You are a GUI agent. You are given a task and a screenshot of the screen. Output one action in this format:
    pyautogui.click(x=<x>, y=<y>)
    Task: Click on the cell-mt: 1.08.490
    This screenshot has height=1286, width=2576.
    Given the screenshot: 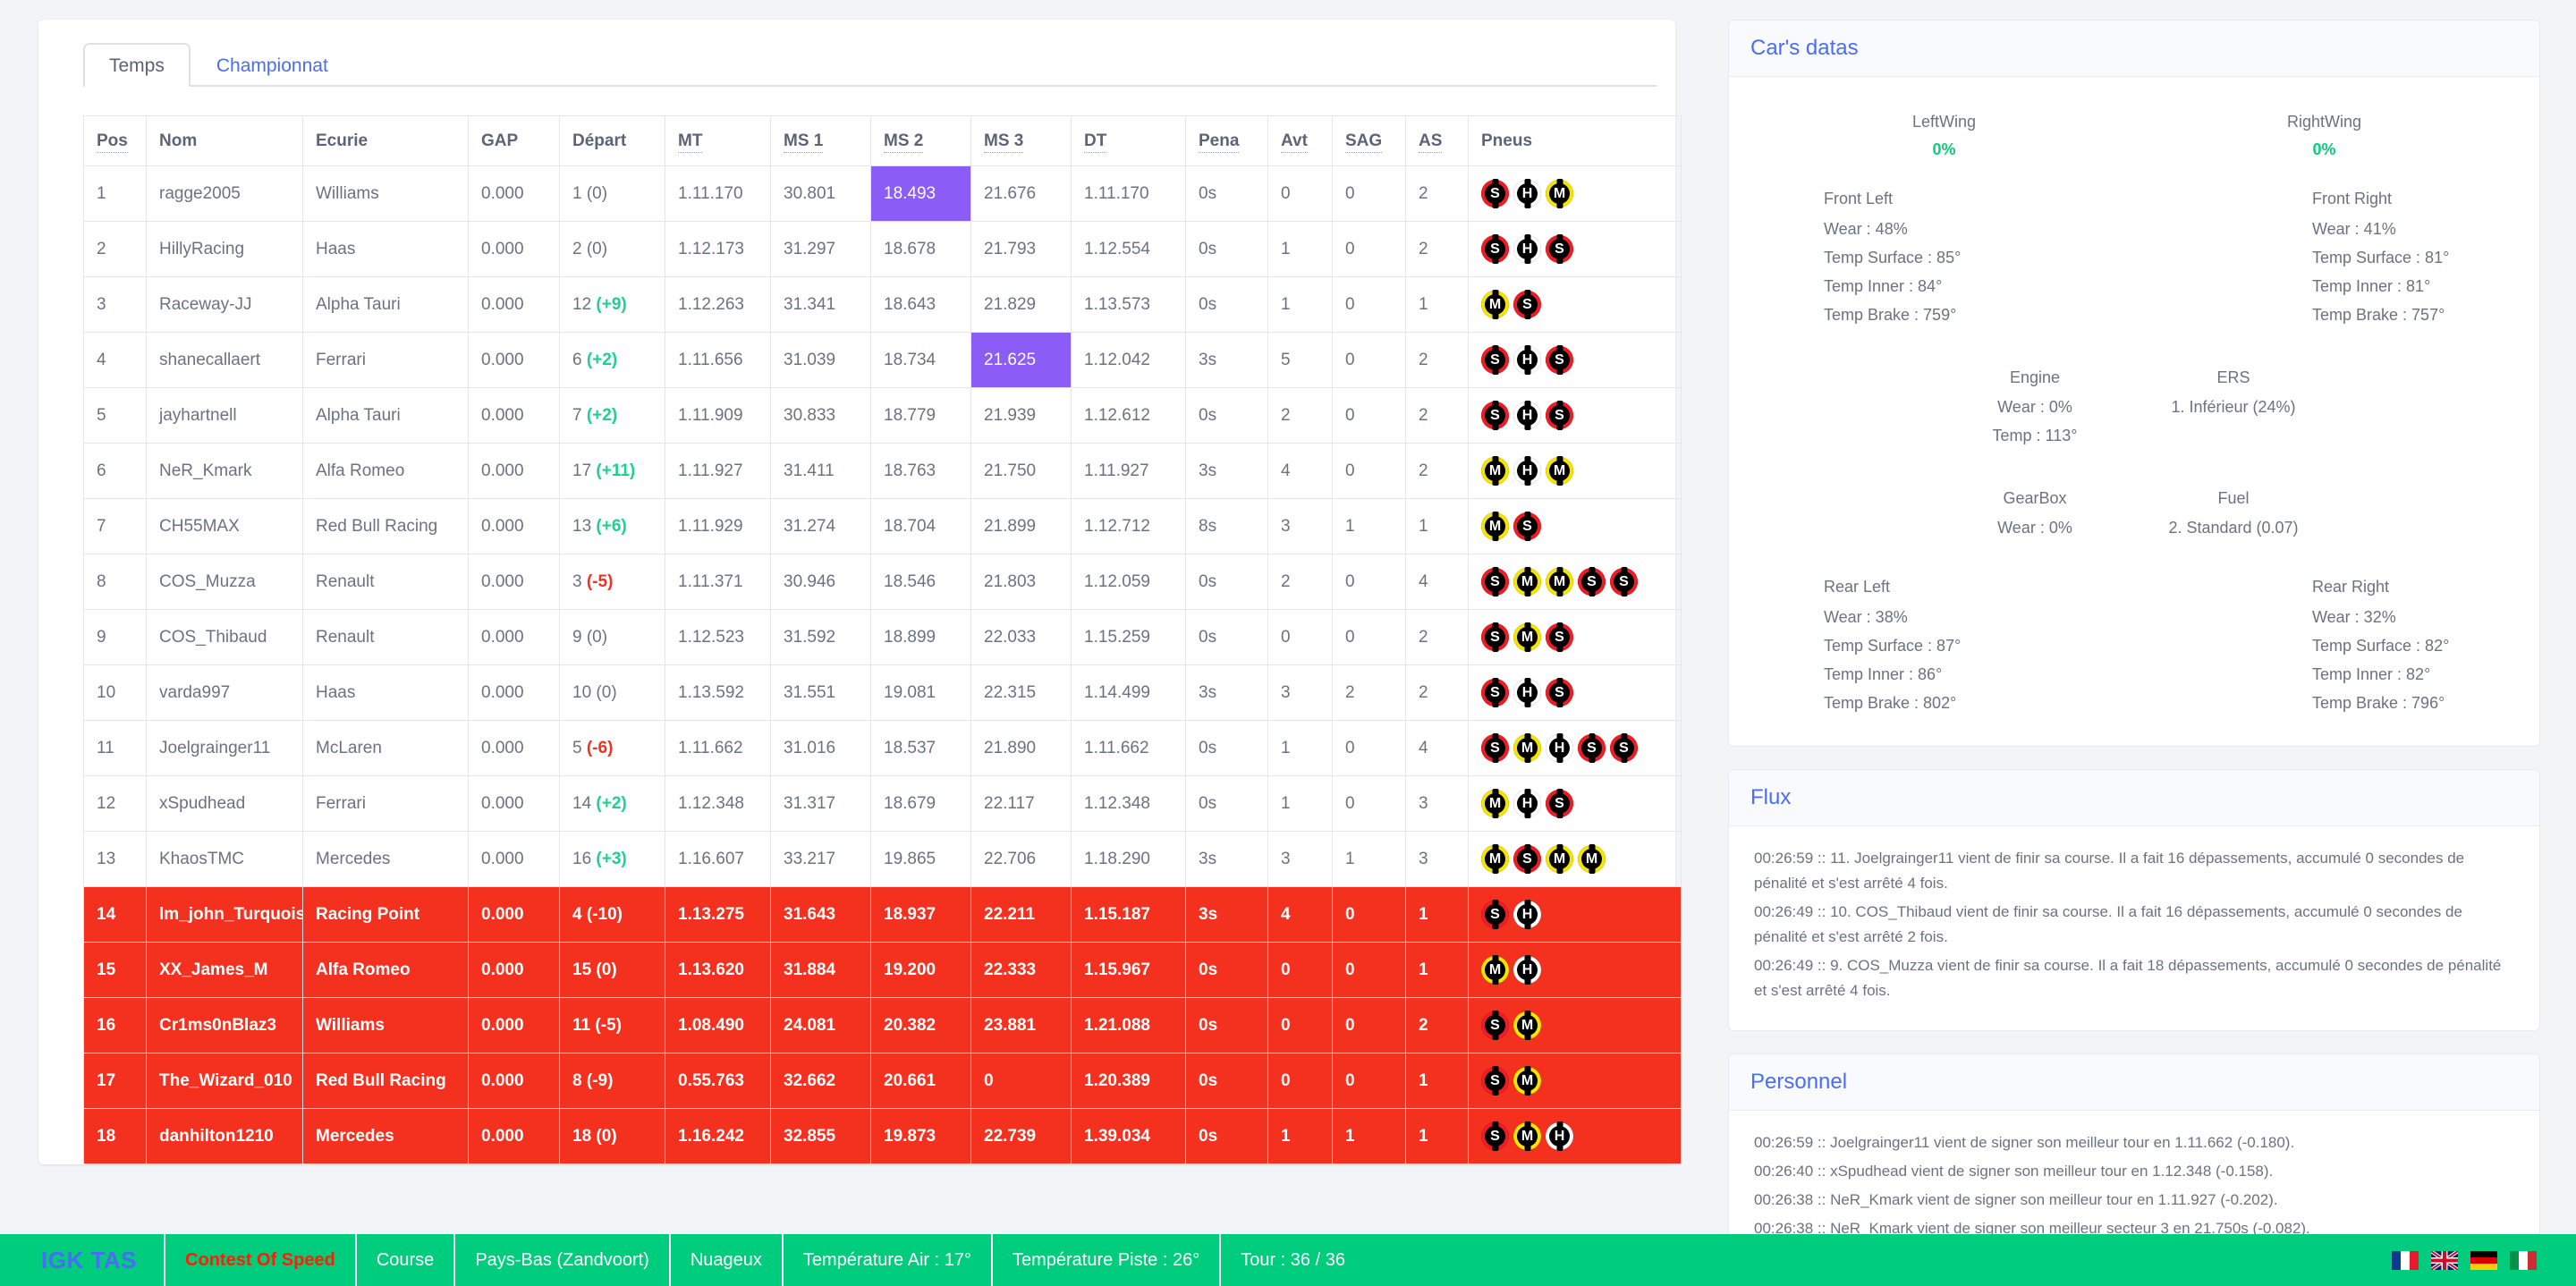 What is the action you would take?
    pyautogui.click(x=718, y=1025)
    